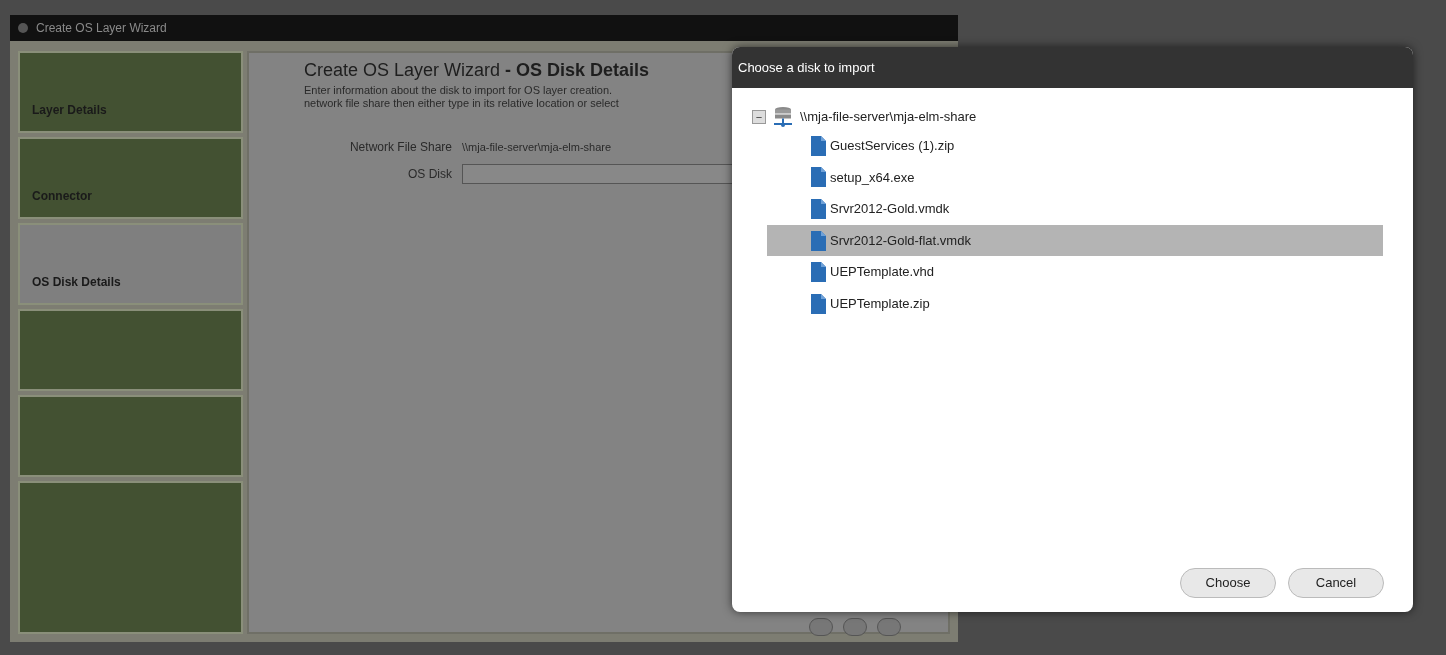  What do you see at coordinates (458, 90) in the screenshot?
I see `description-line: Enter information about the disk to import for OS layer creation.` at bounding box center [458, 90].